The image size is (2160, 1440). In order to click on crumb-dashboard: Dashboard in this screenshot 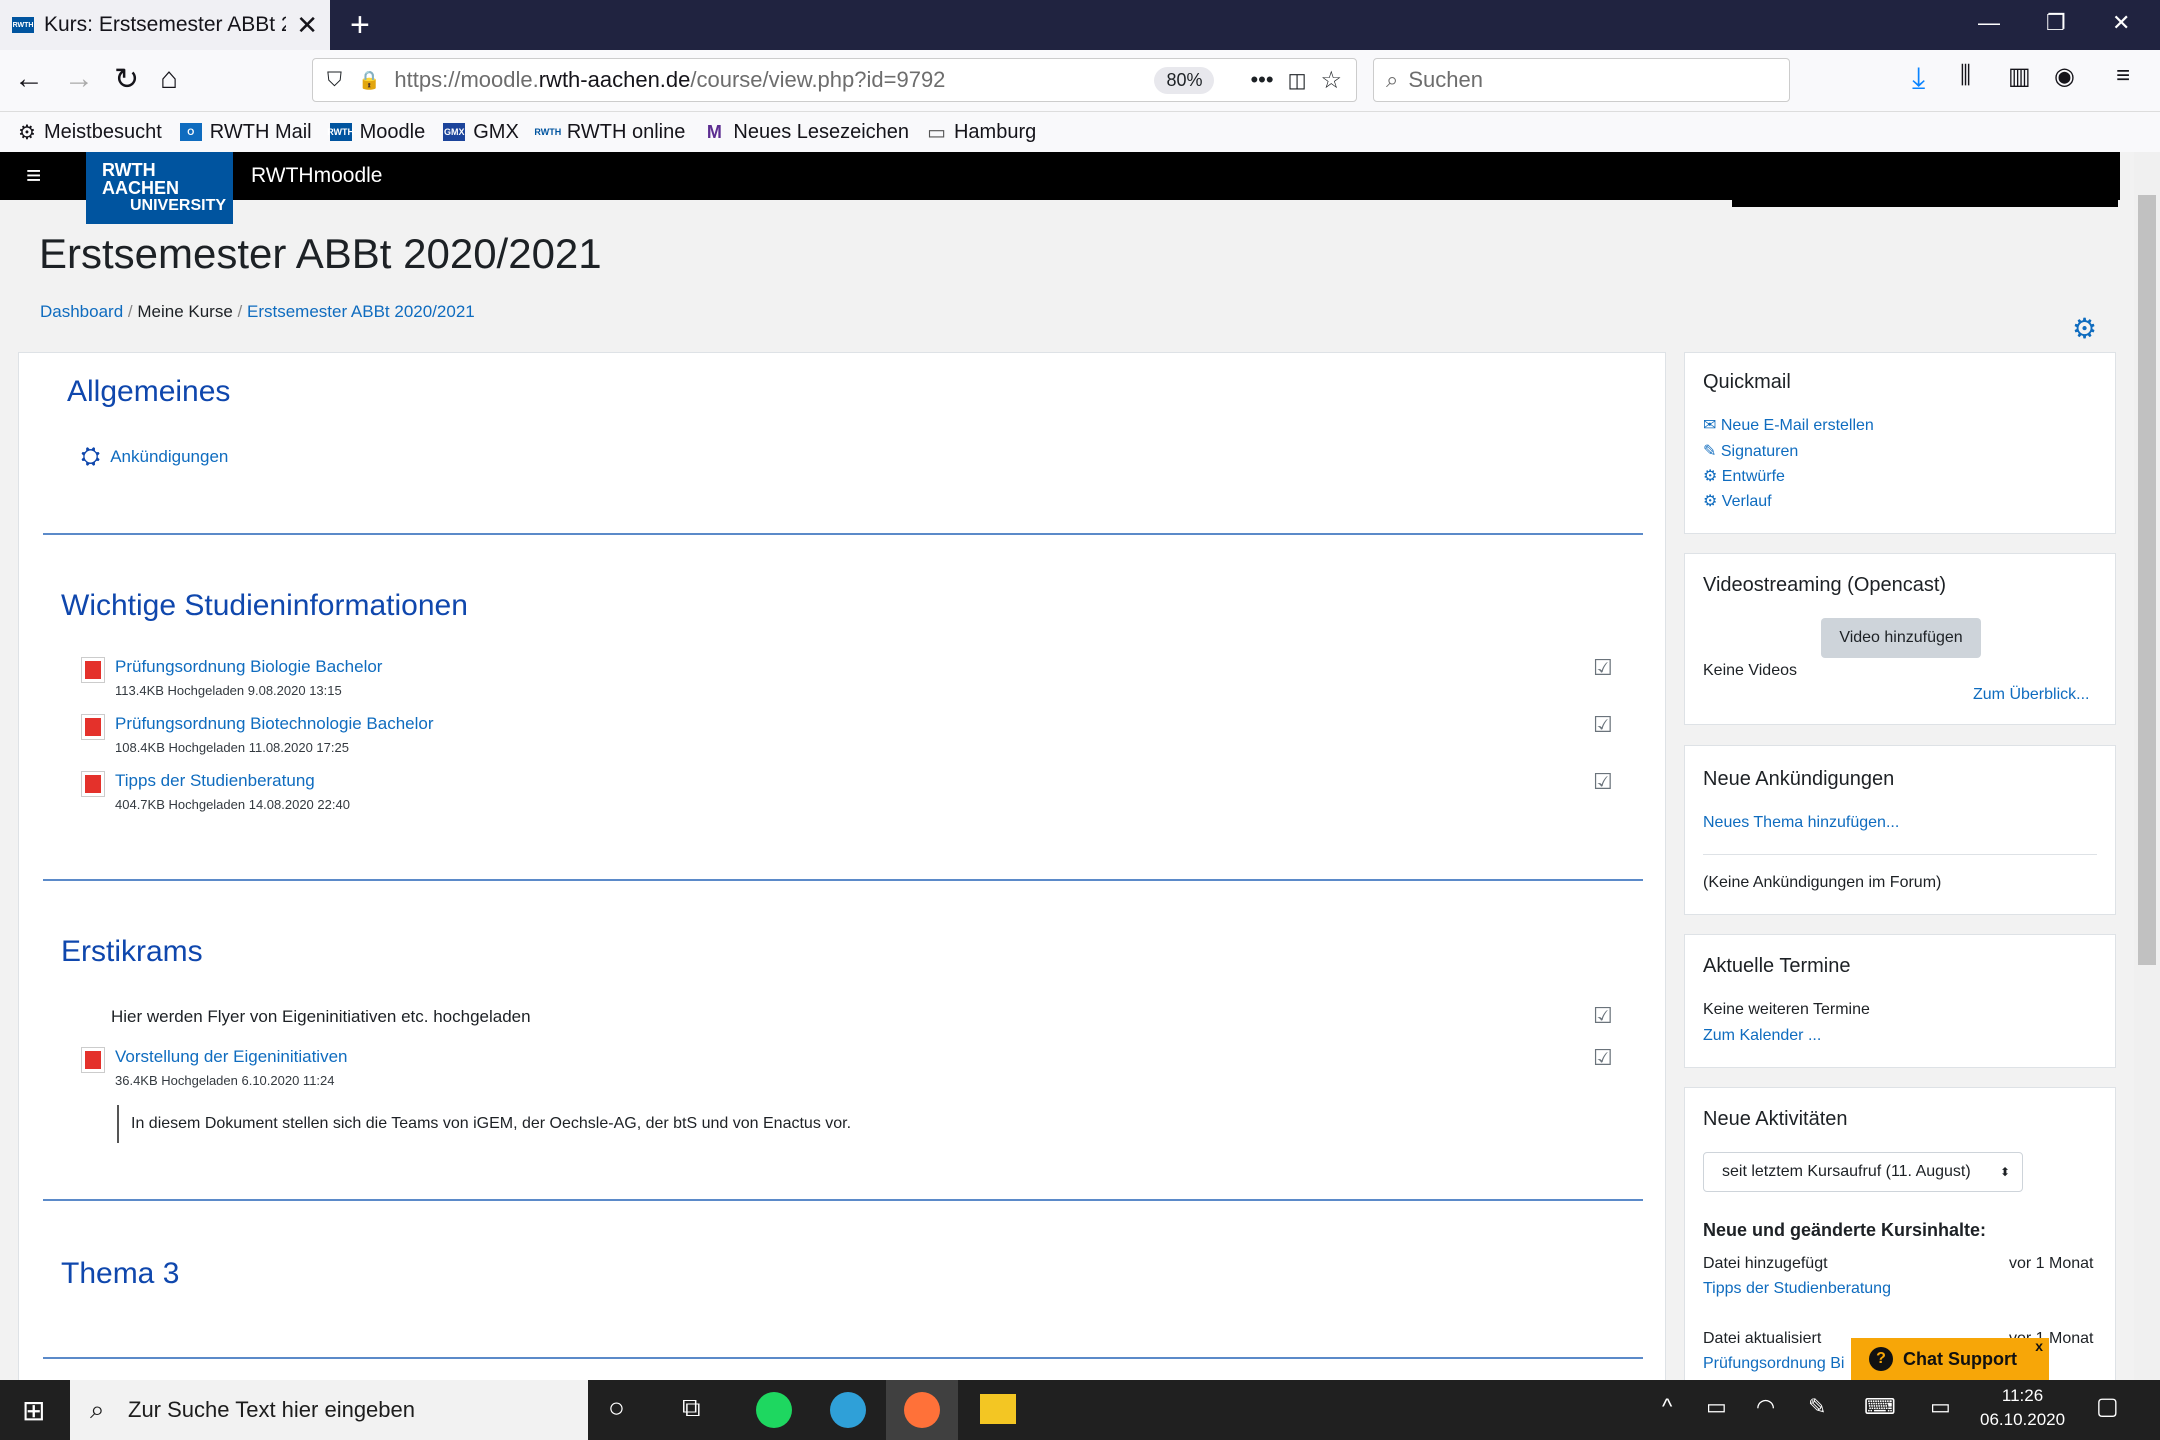, I will do `click(81, 311)`.